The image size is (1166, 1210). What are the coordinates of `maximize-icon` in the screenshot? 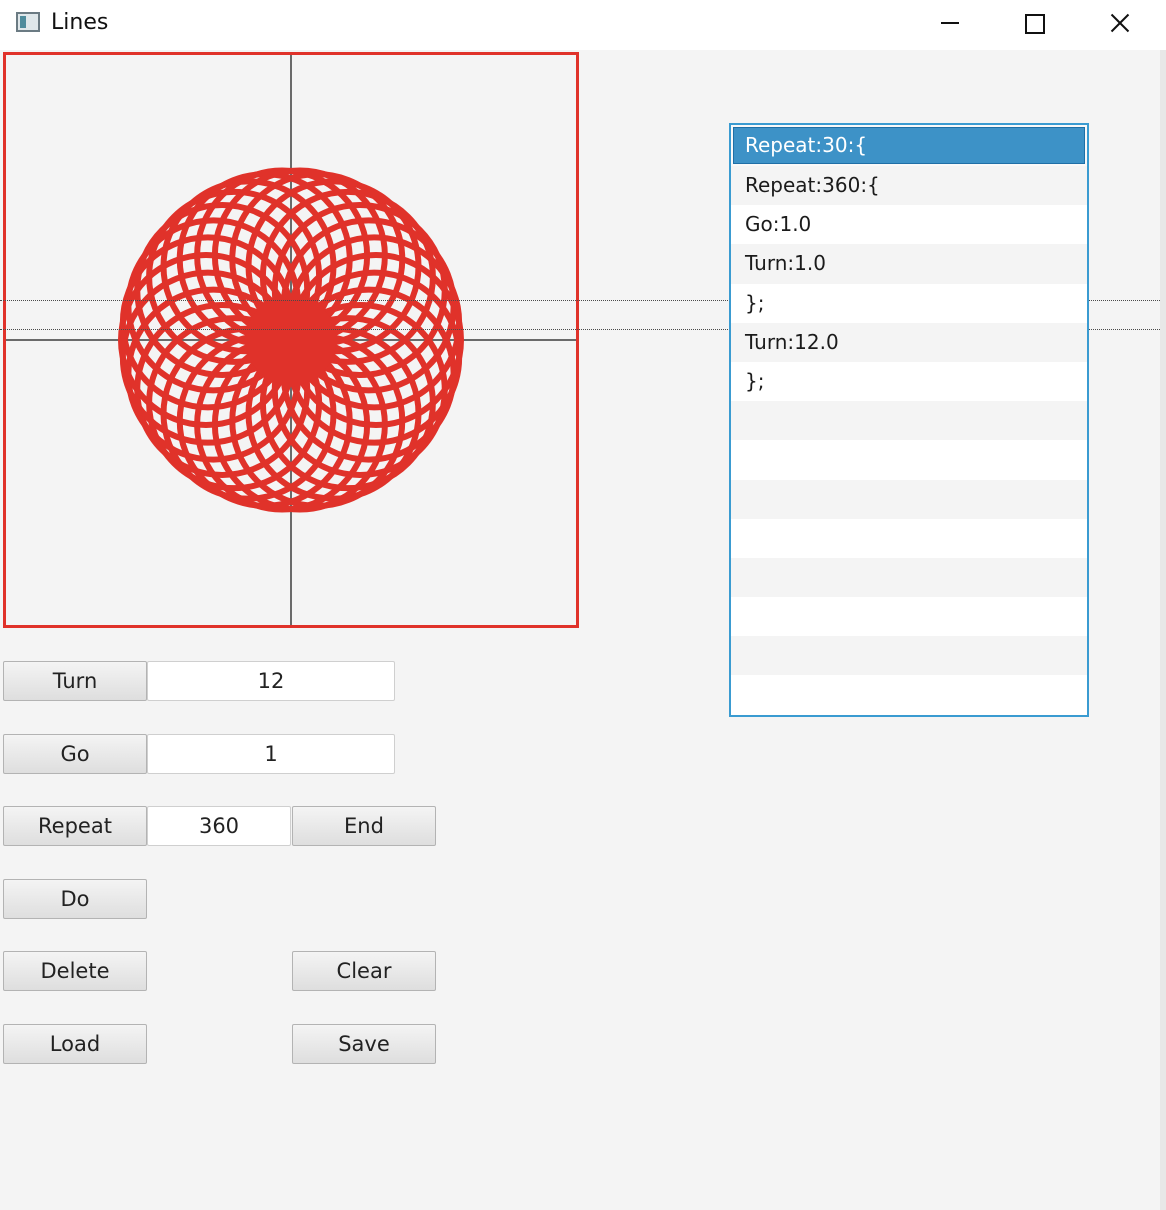 It's located at (1033, 24).